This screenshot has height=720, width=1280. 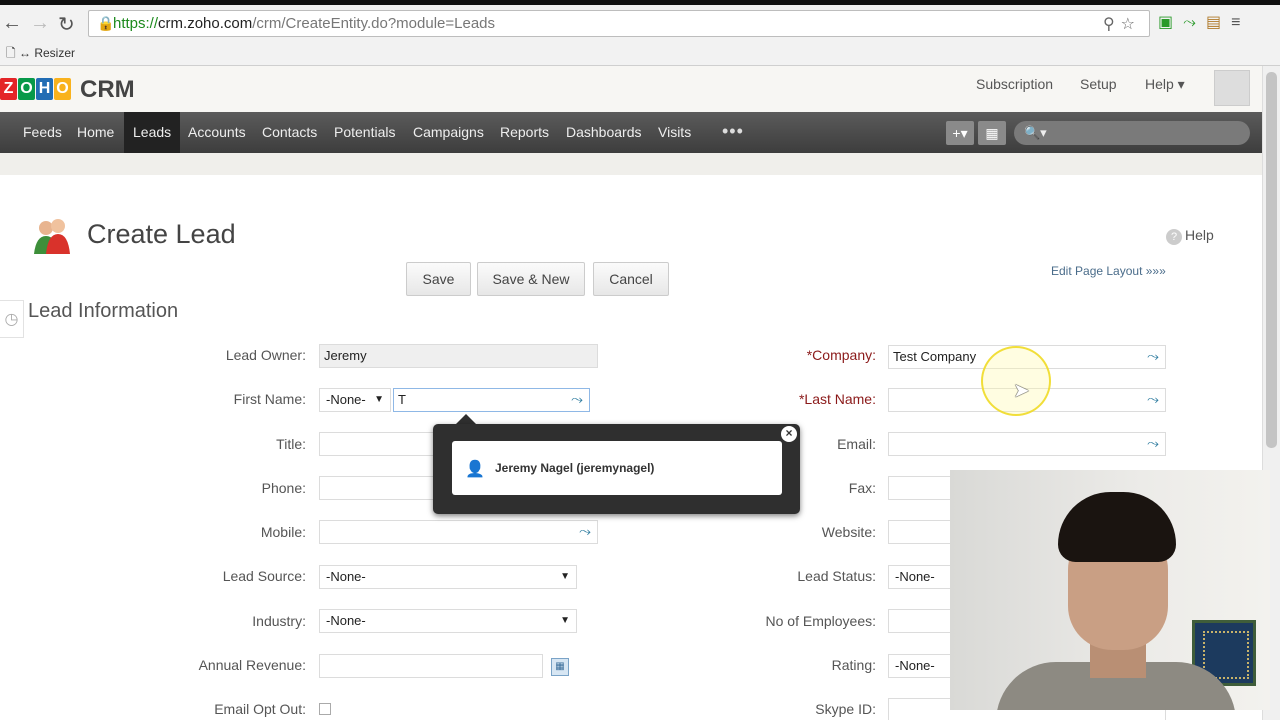 What do you see at coordinates (960, 133) in the screenshot?
I see `quick-create-icon: +▾` at bounding box center [960, 133].